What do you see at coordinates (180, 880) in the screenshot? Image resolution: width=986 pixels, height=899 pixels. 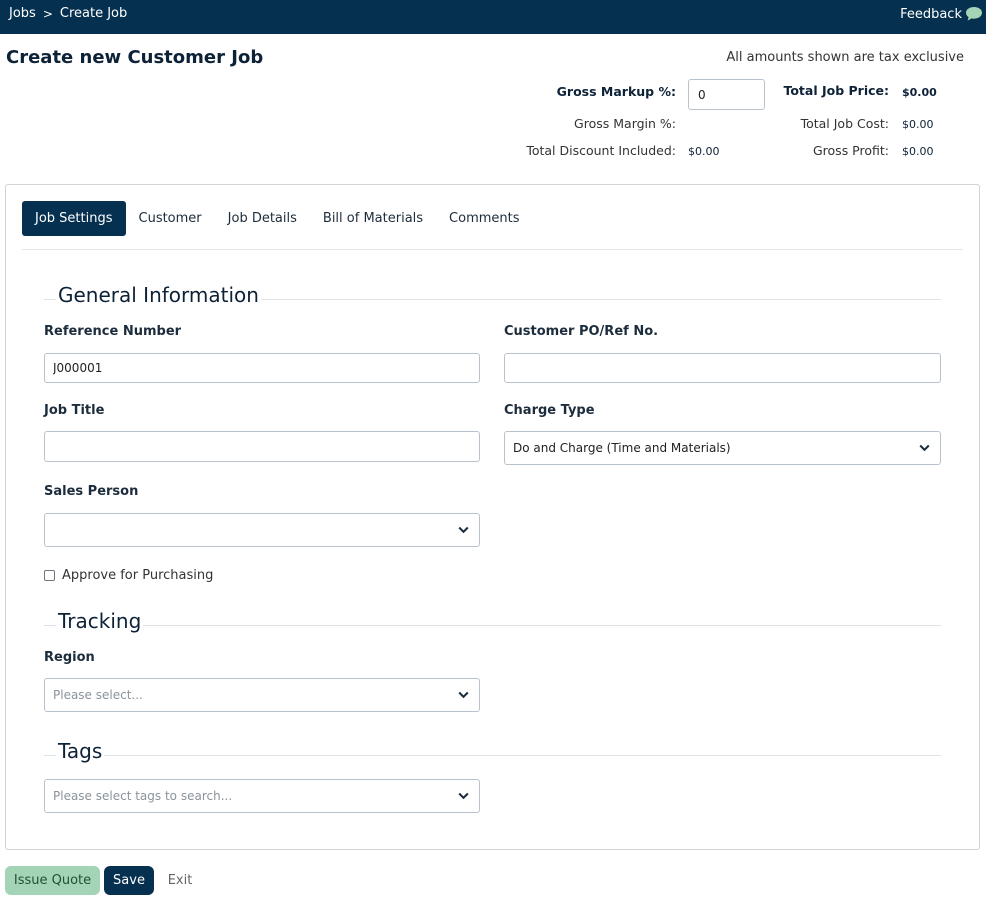 I see `exit-button: Exit` at bounding box center [180, 880].